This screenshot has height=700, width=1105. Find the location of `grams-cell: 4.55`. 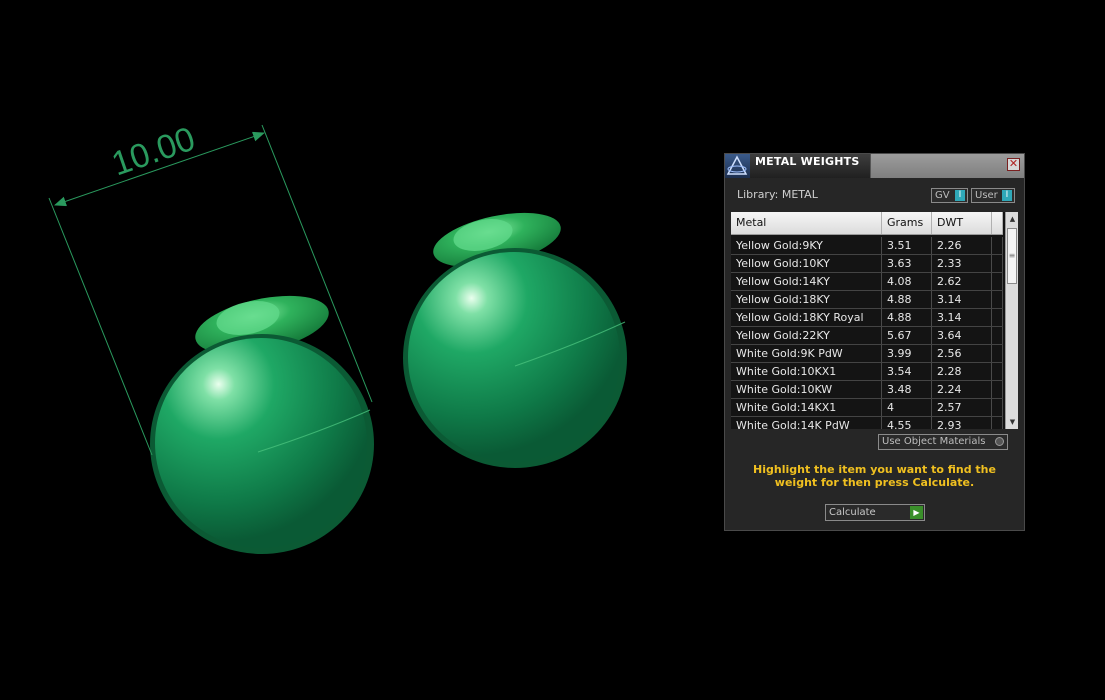

grams-cell: 4.55 is located at coordinates (907, 423).